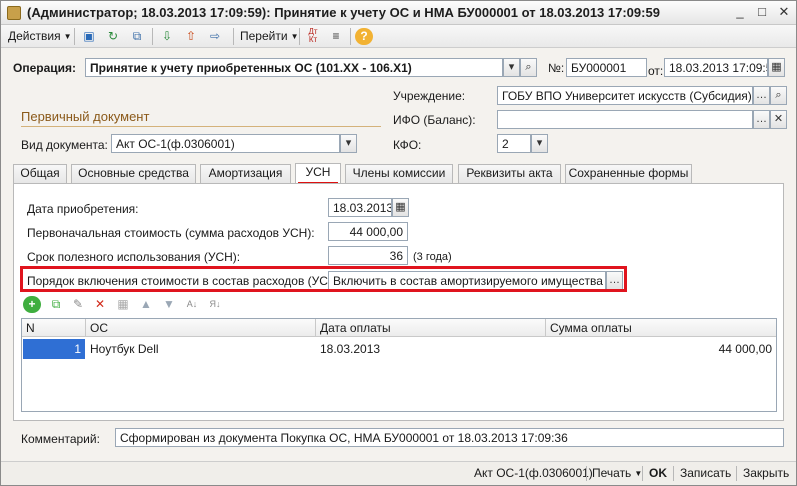  What do you see at coordinates (133, 173) in the screenshot?
I see `tab-fixed-assets: Основные средства` at bounding box center [133, 173].